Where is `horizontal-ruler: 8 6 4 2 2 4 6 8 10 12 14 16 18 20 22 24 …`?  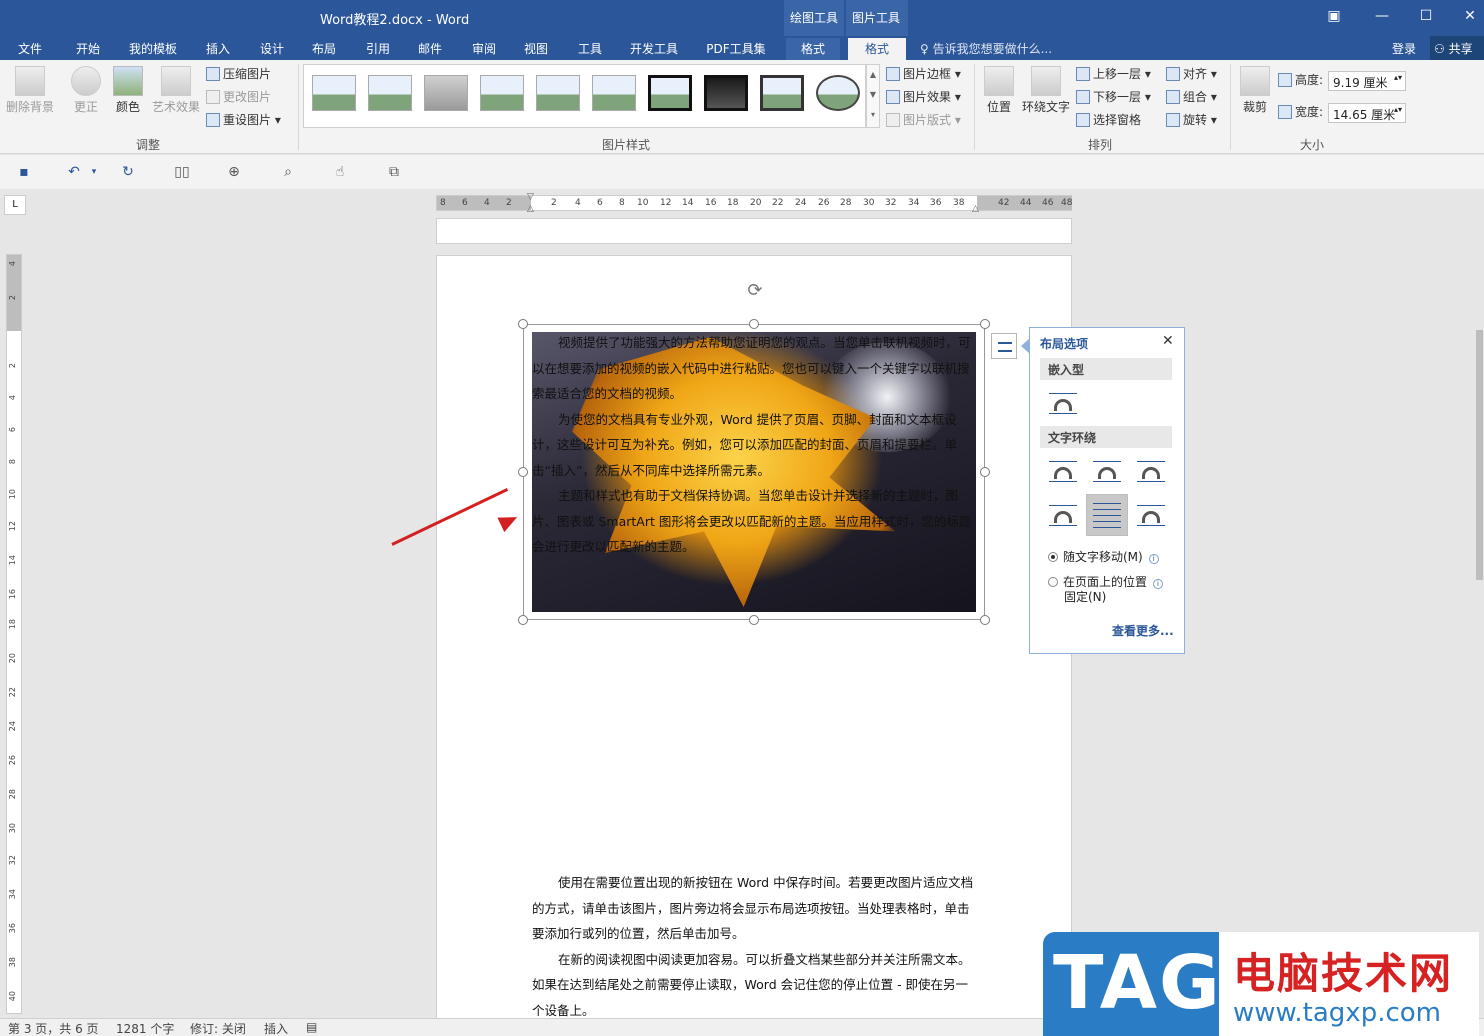
horizontal-ruler: 8 6 4 2 2 4 6 8 10 12 14 16 18 20 22 24 … is located at coordinates (754, 203).